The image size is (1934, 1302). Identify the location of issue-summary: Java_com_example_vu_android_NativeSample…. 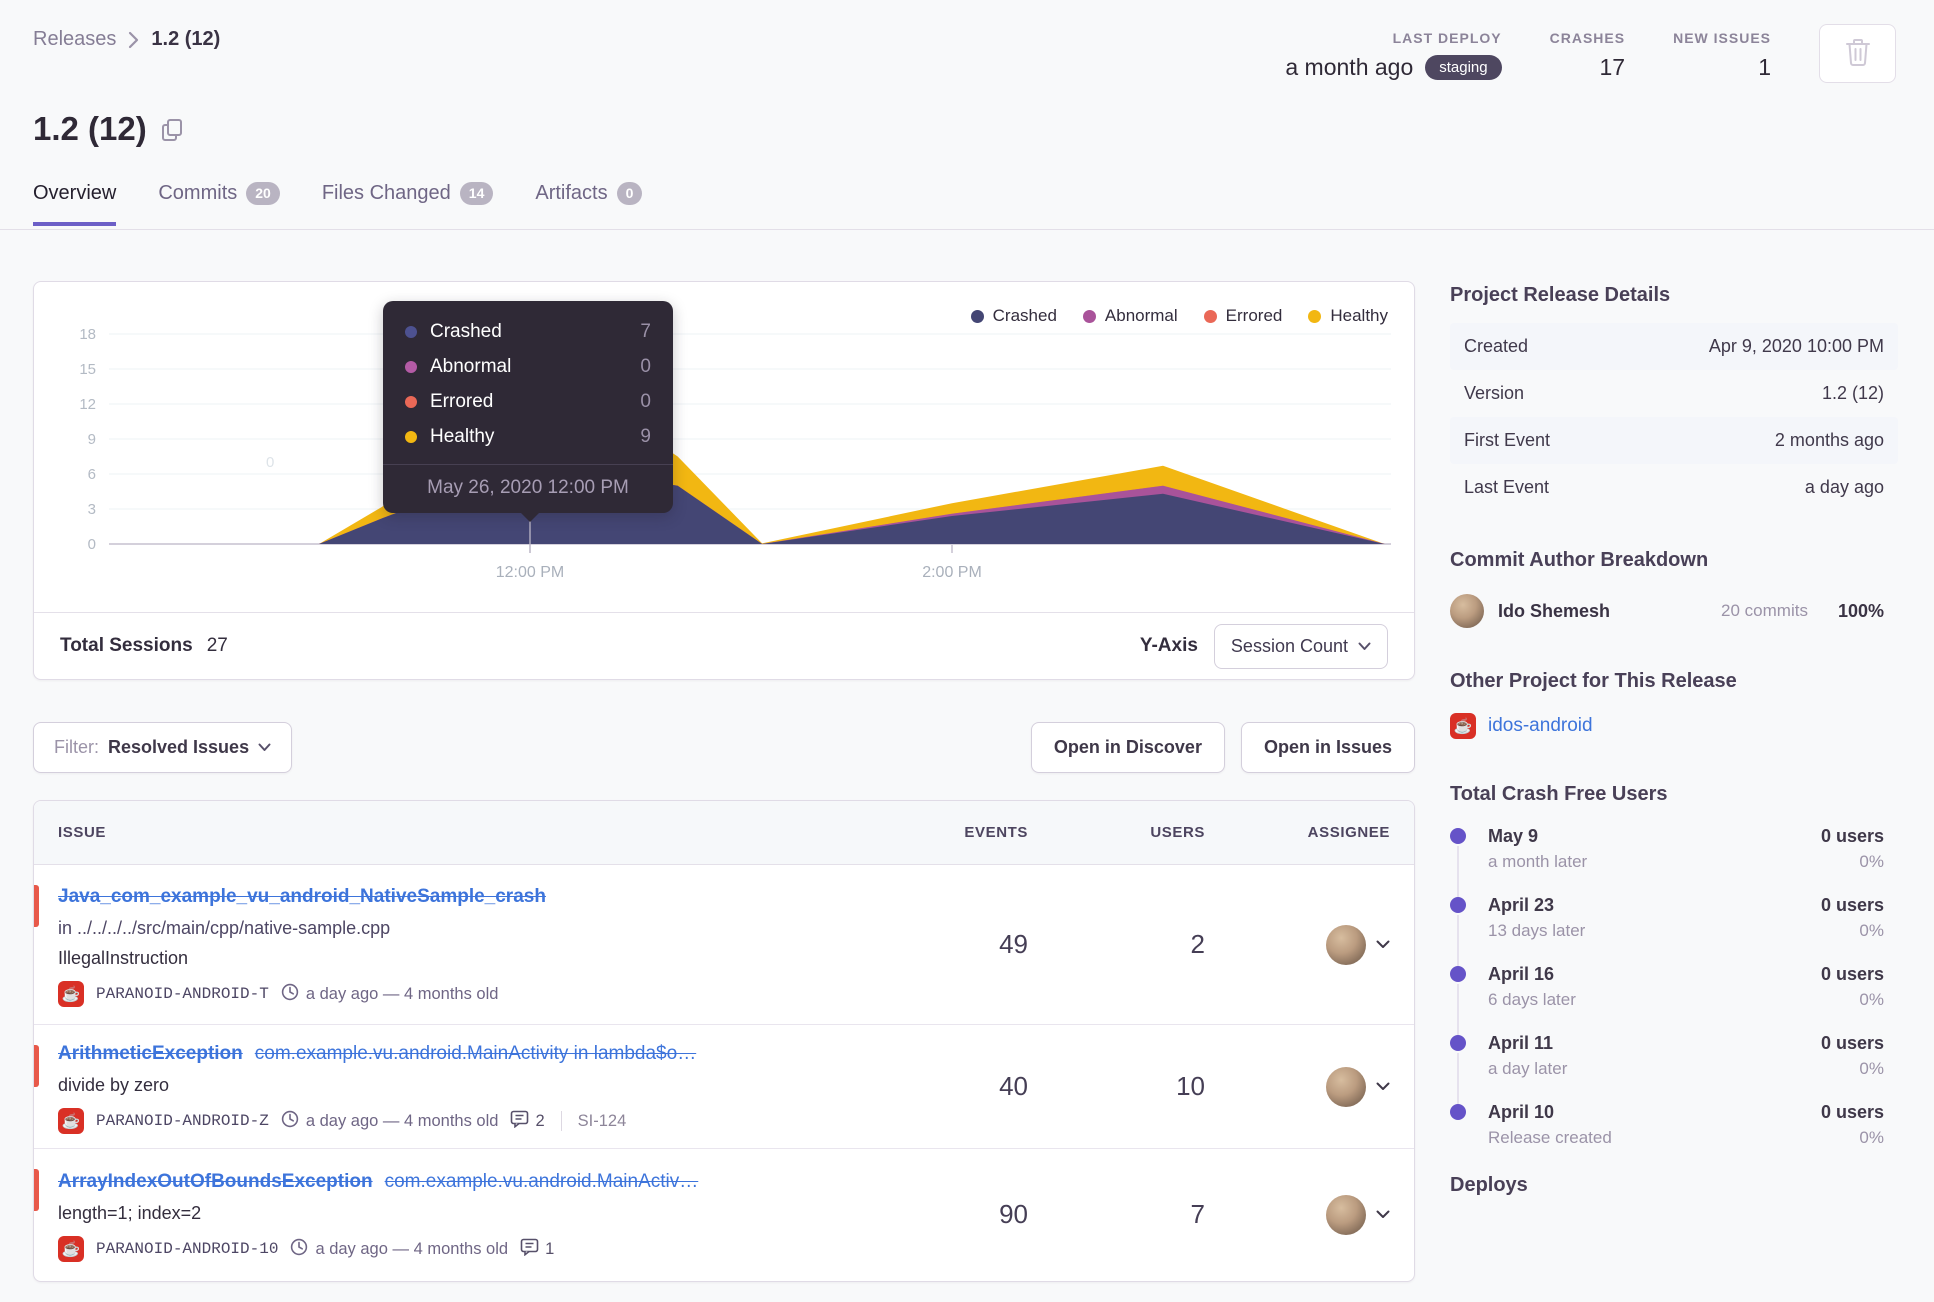
(483, 944).